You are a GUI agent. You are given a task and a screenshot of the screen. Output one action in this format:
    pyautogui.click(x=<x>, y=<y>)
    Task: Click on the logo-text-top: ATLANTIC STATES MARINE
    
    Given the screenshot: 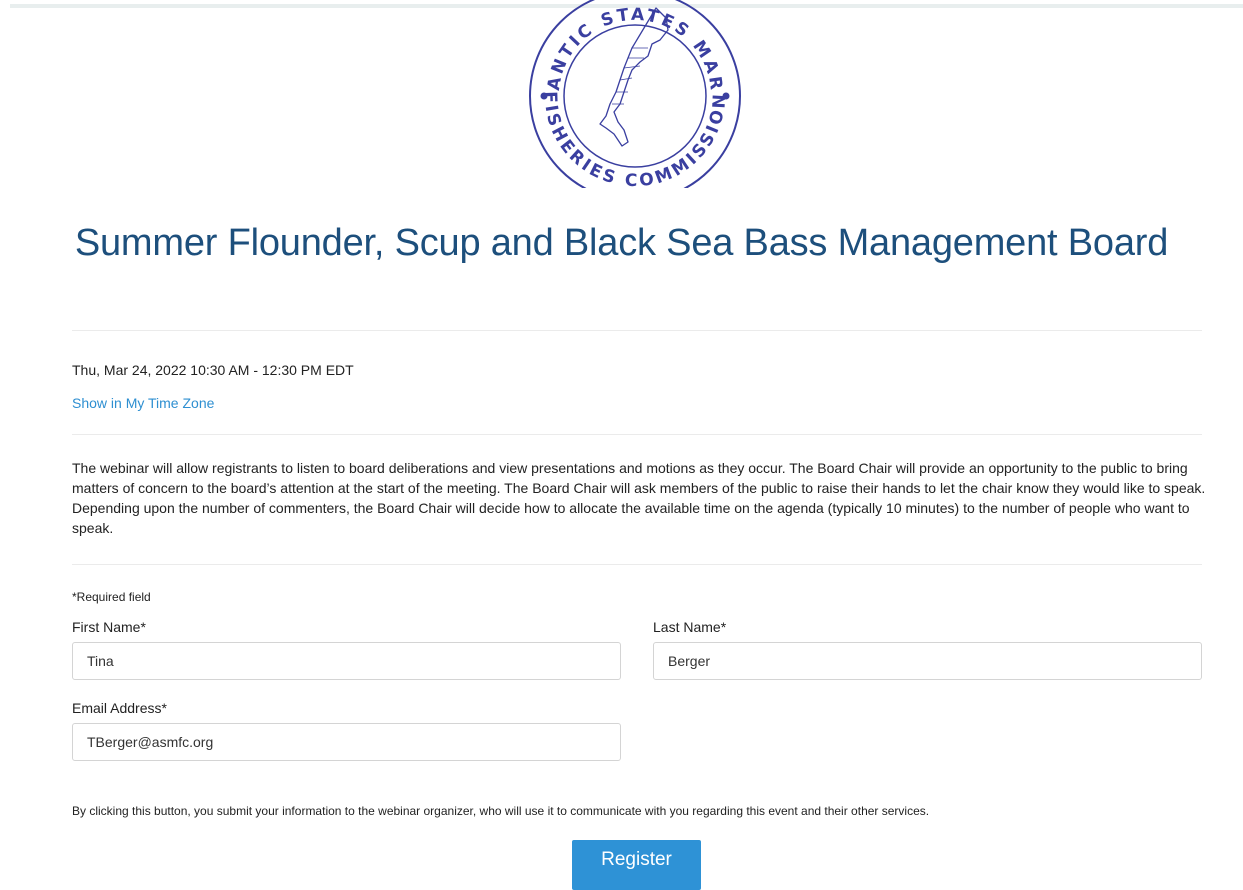 What is the action you would take?
    pyautogui.click(x=625, y=47)
    